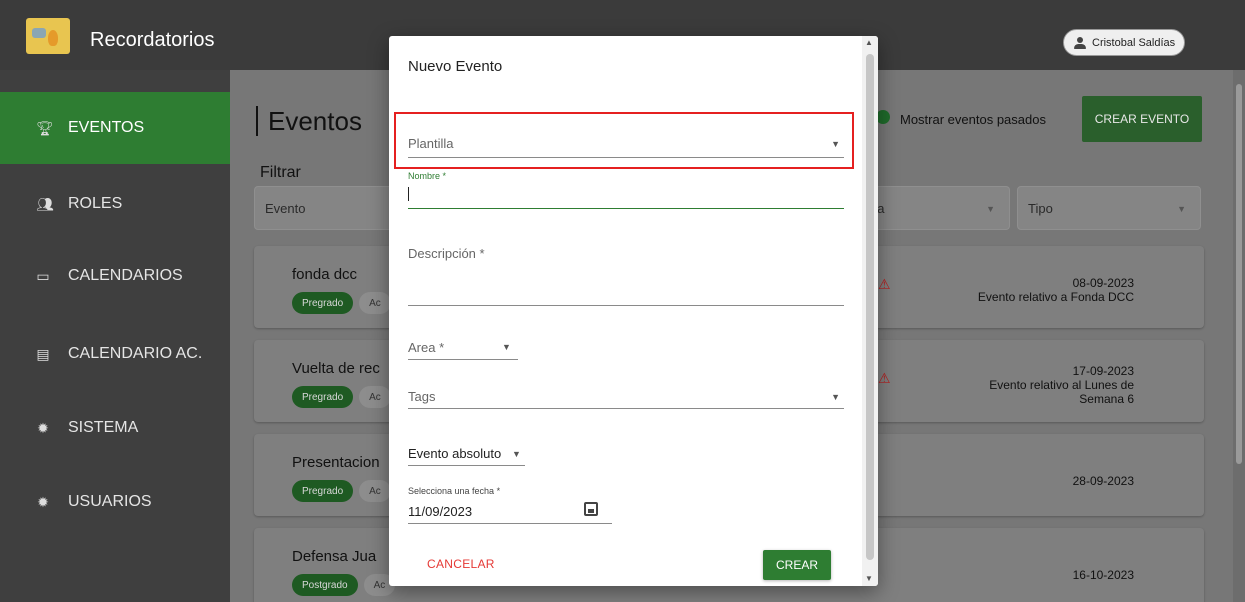 The height and width of the screenshot is (602, 1245). What do you see at coordinates (43, 353) in the screenshot?
I see `book-icon: ▤` at bounding box center [43, 353].